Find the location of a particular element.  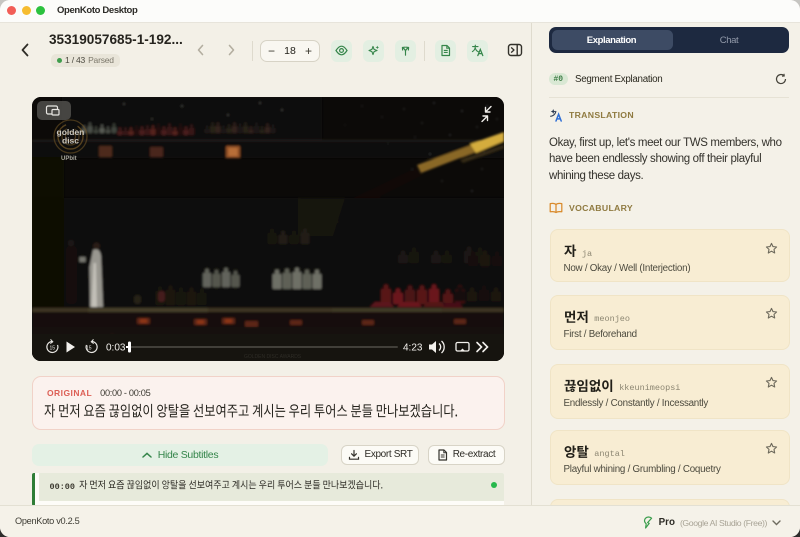

svg-text: GOLDEN DISC AWARDS is located at coordinates (273, 357).